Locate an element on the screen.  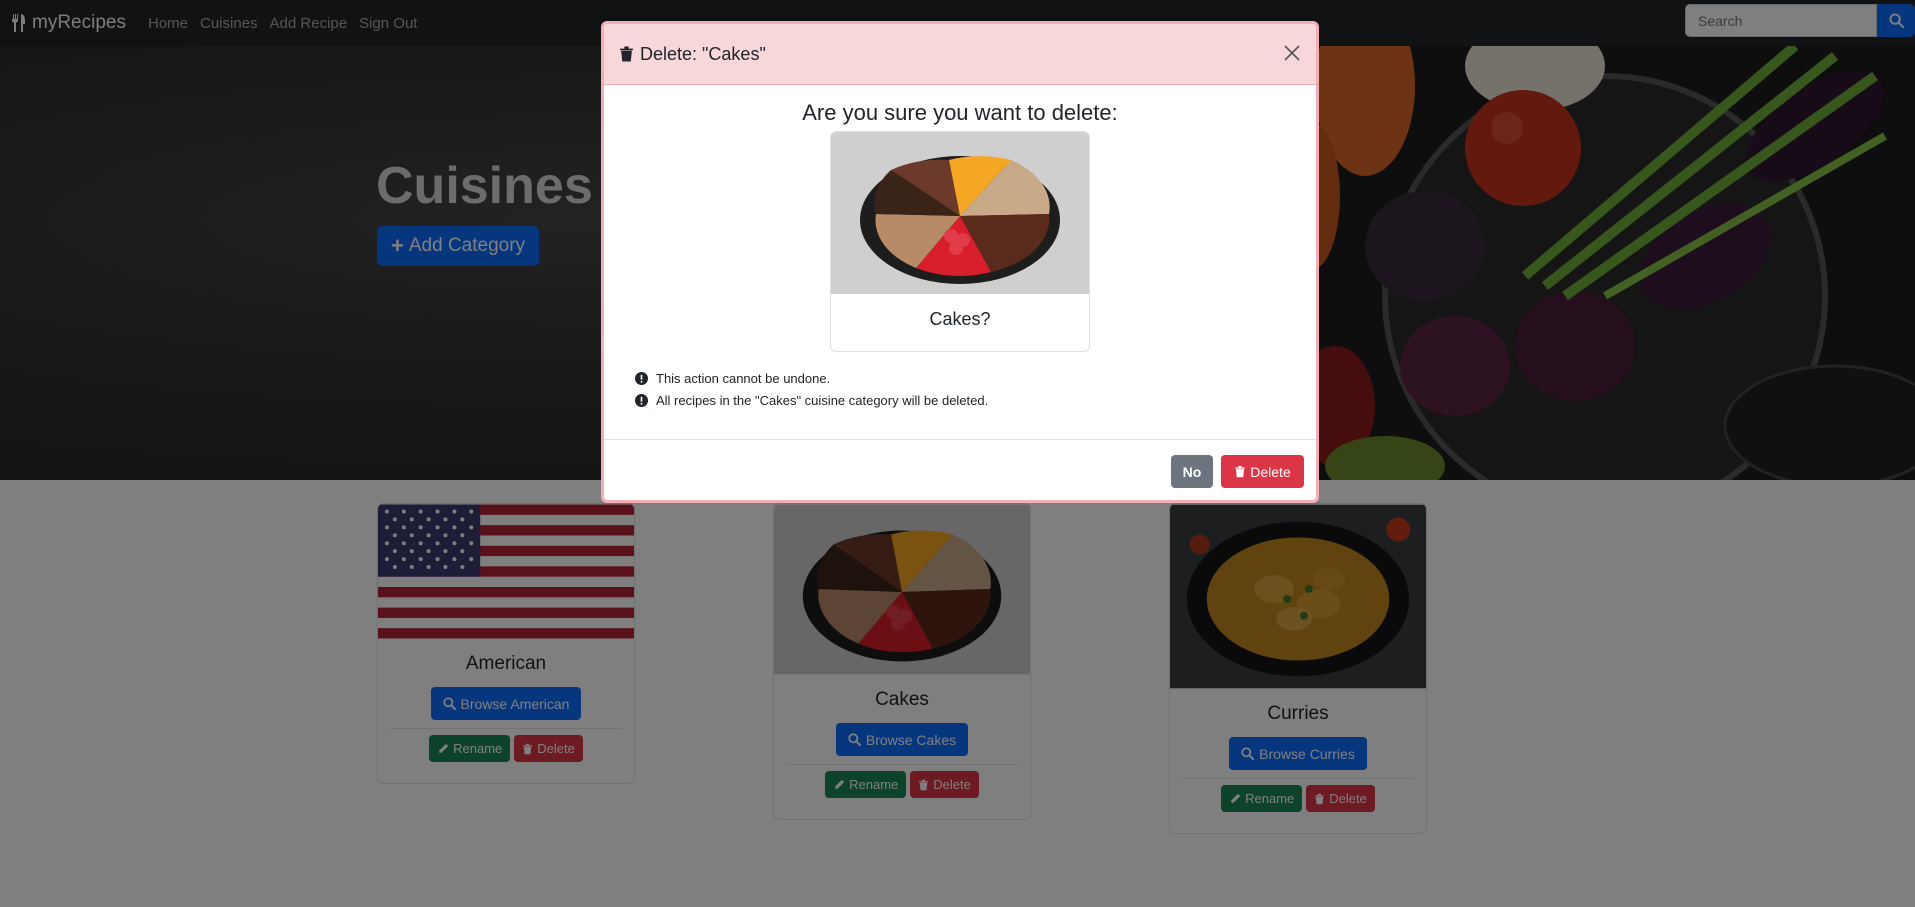
confirm-delete-button: Delete is located at coordinates (1262, 471).